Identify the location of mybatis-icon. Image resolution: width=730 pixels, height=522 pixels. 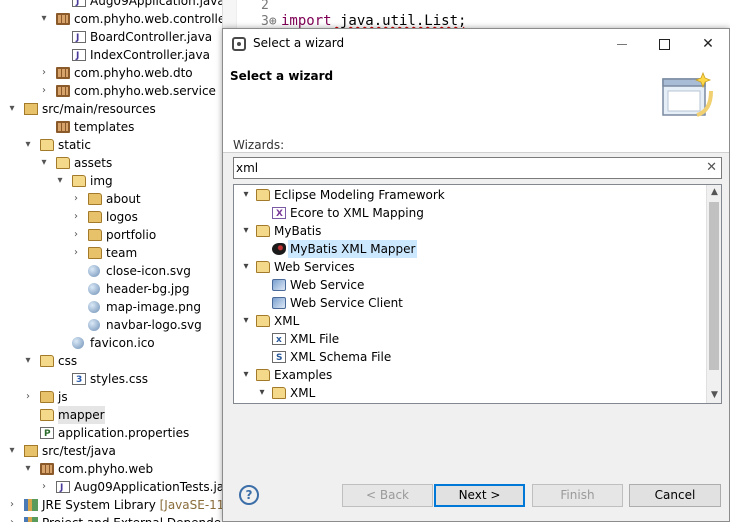
(279, 249).